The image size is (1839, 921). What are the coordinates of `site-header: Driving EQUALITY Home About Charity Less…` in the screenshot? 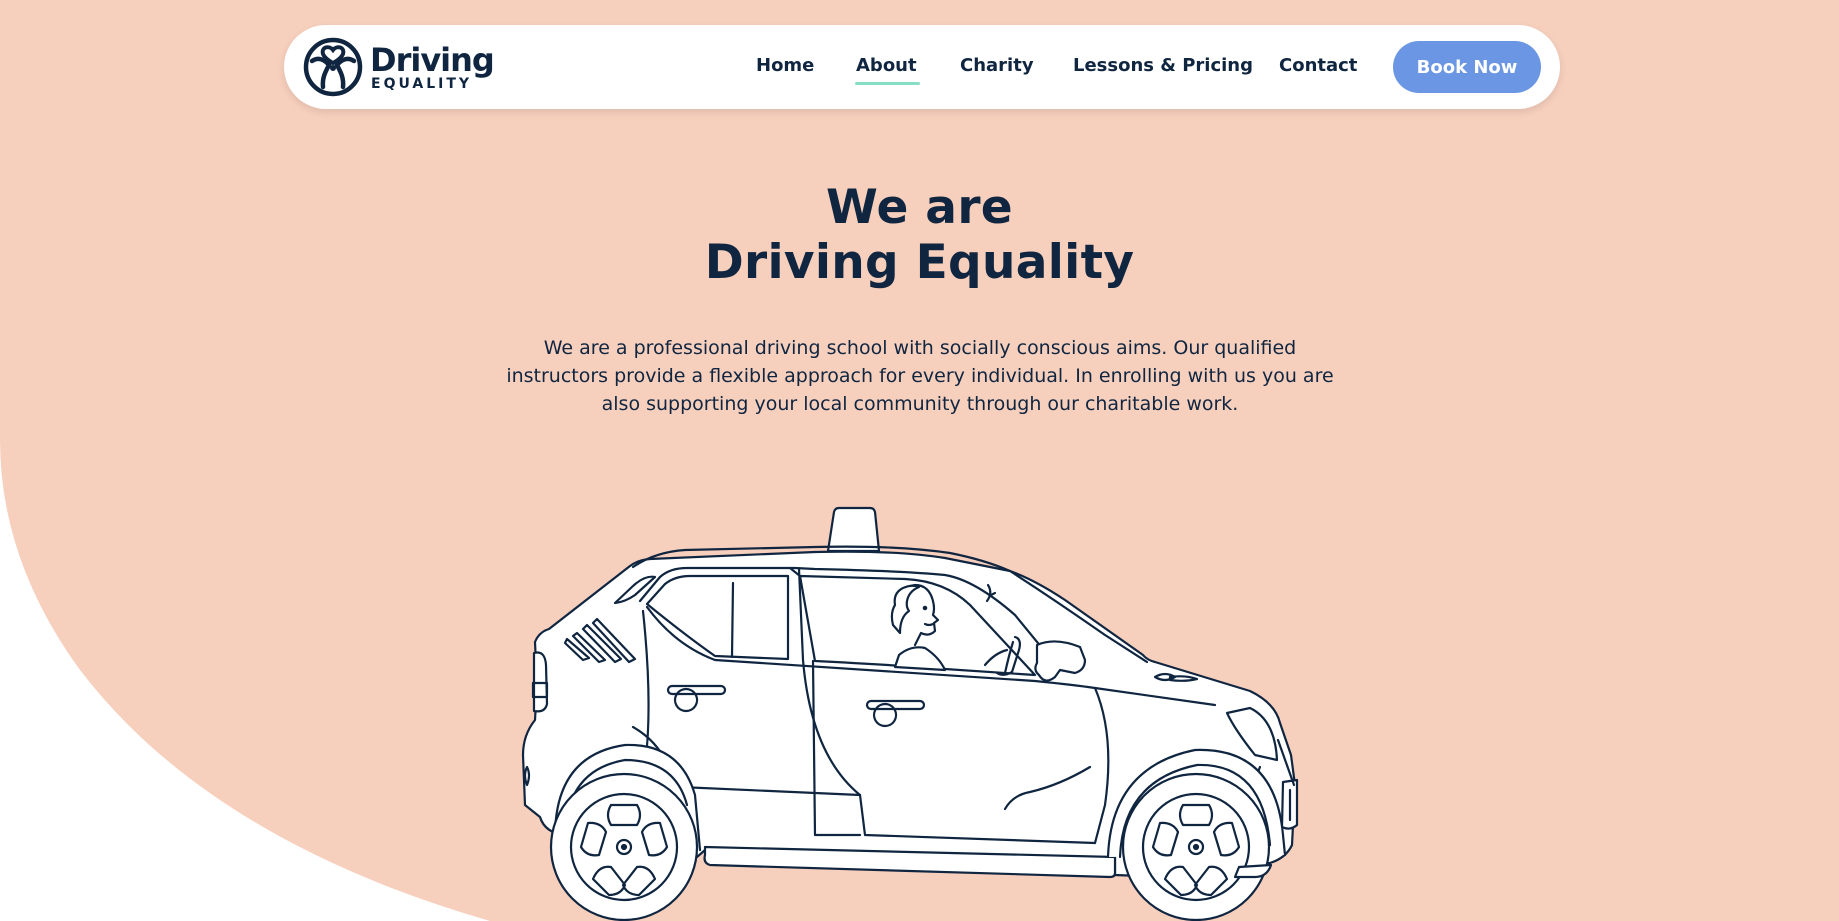 It's located at (922, 67).